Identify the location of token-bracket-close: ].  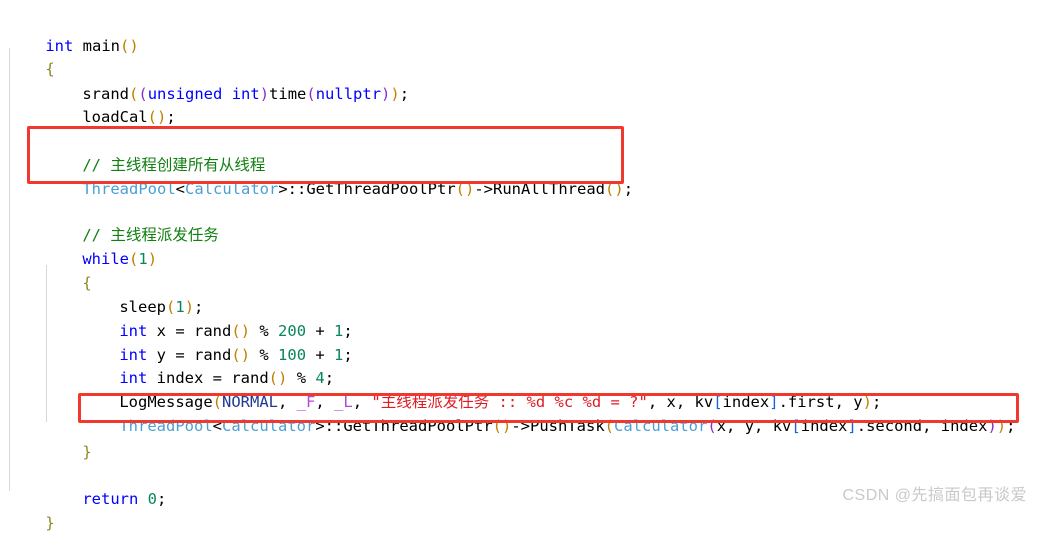
(852, 426).